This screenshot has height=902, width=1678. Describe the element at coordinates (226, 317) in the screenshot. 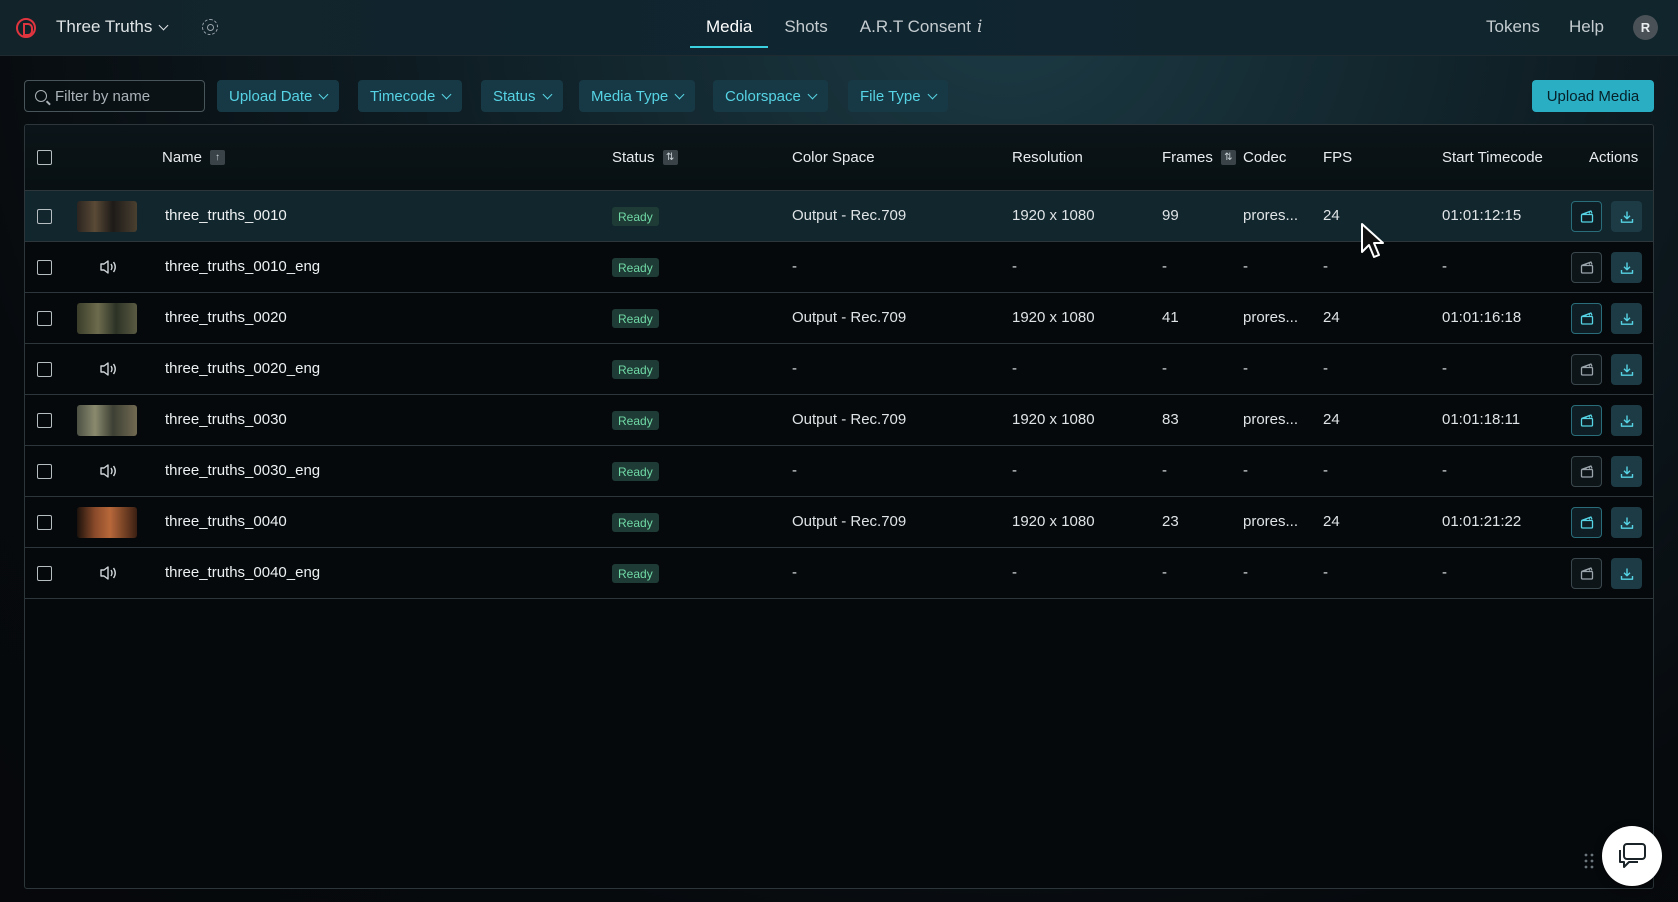

I see `media-name: three_truths_0020` at that location.